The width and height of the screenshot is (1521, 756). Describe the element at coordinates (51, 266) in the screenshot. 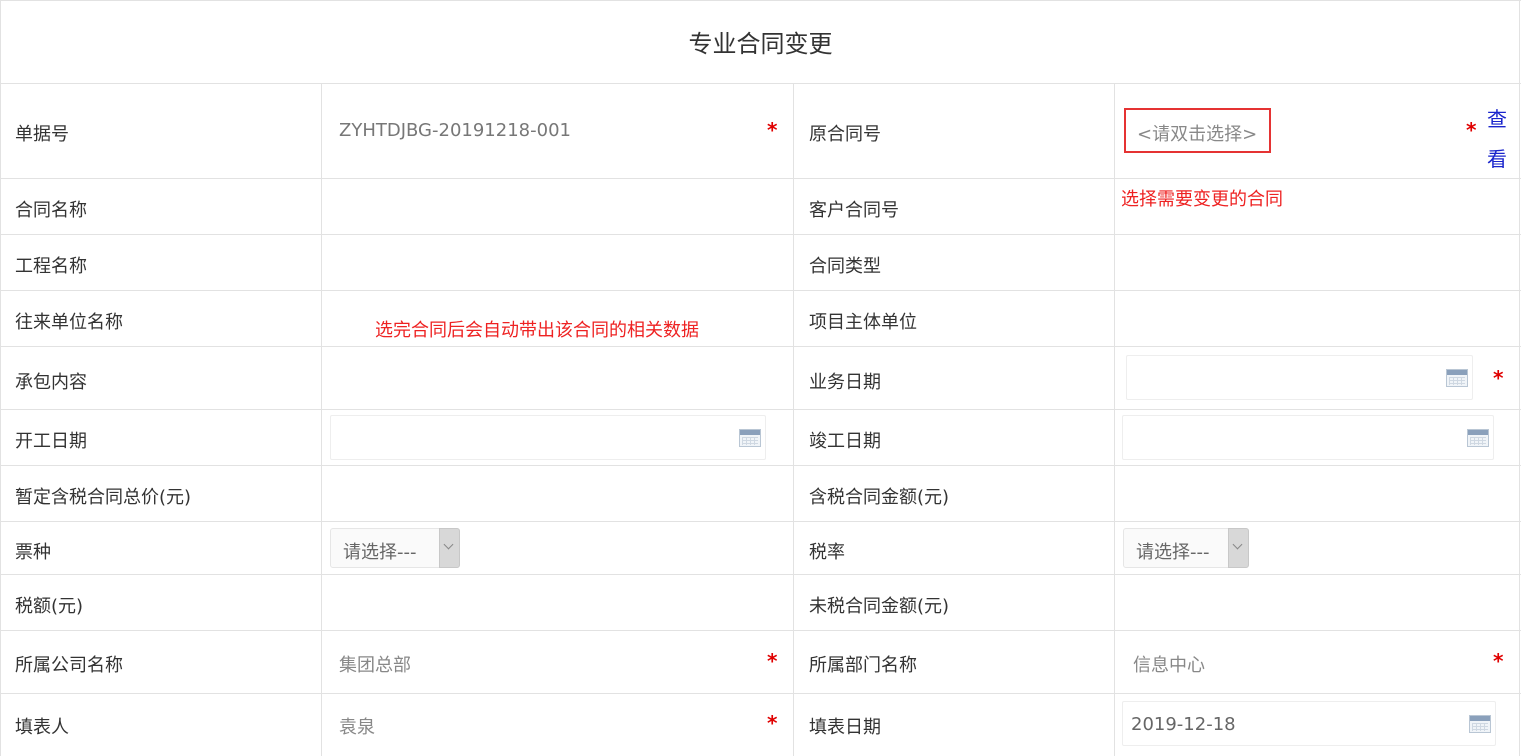

I see `project-name-label: 工程名称` at that location.